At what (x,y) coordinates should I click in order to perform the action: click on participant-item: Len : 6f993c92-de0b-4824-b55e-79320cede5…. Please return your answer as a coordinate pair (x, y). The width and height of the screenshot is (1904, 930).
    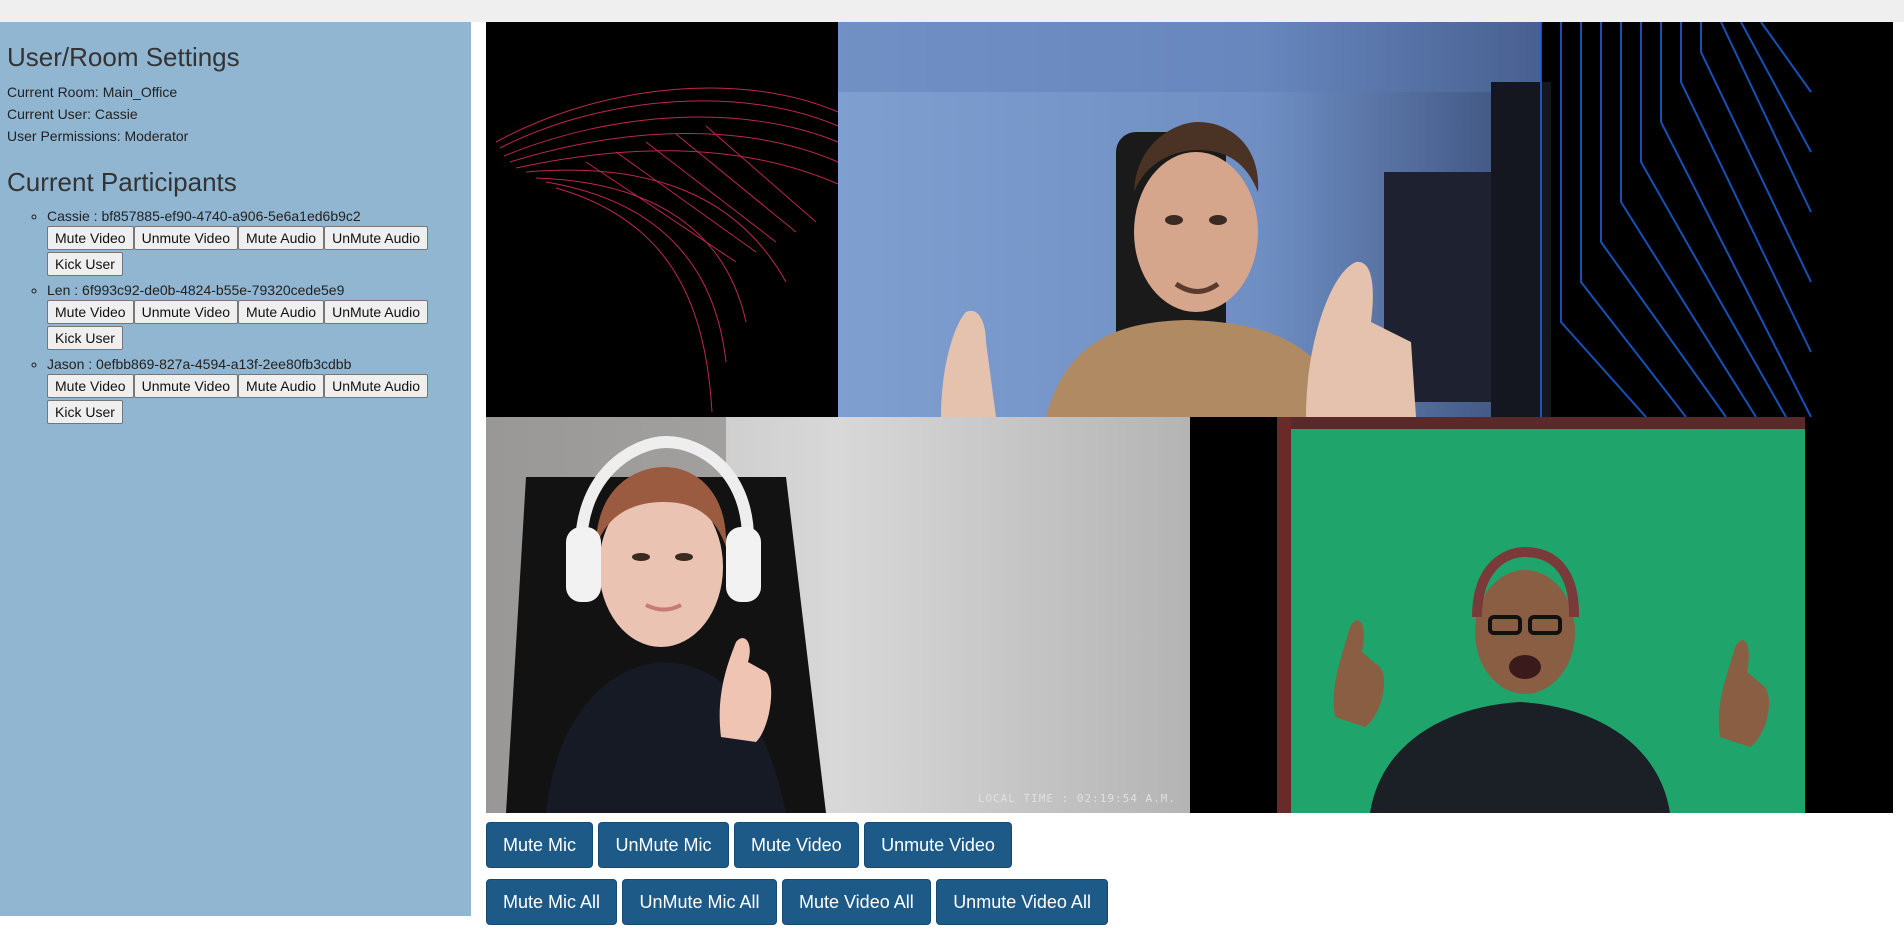
    Looking at the image, I should click on (255, 316).